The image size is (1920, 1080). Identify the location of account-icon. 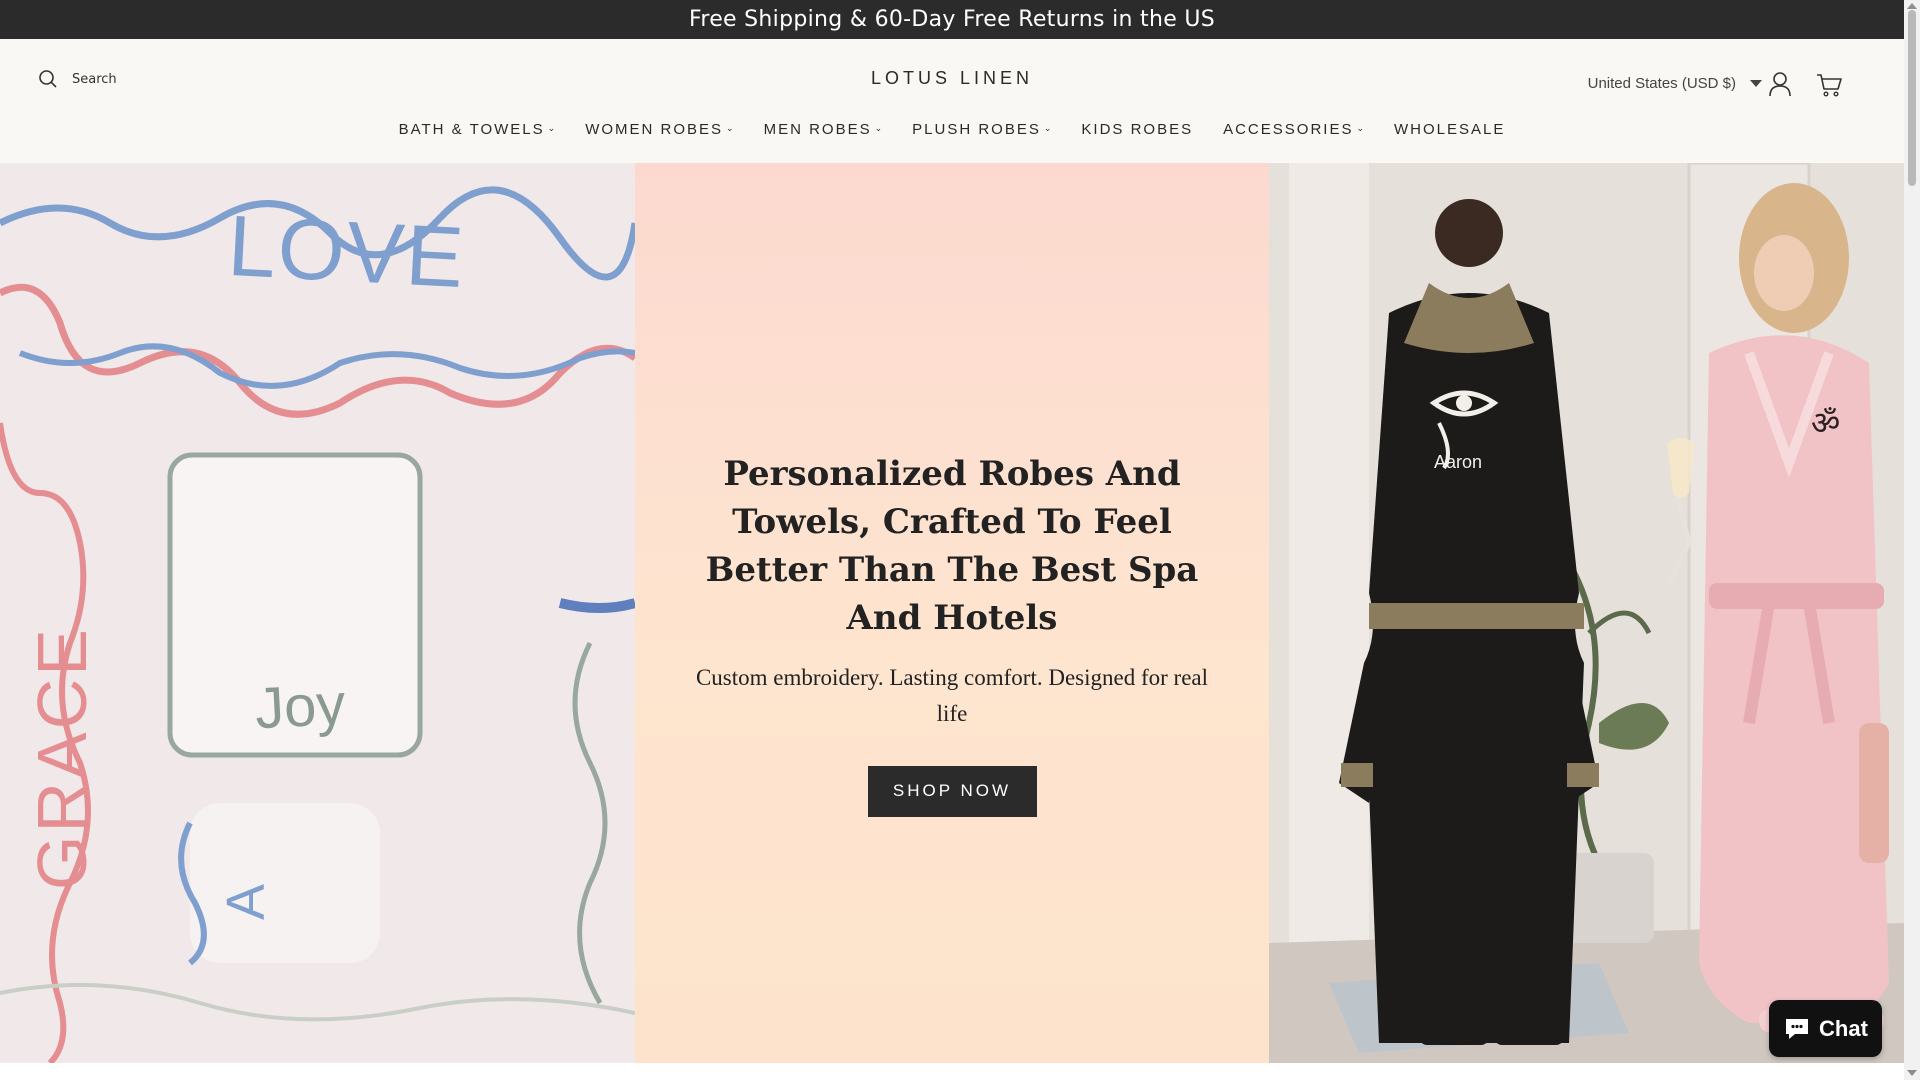
(1780, 84).